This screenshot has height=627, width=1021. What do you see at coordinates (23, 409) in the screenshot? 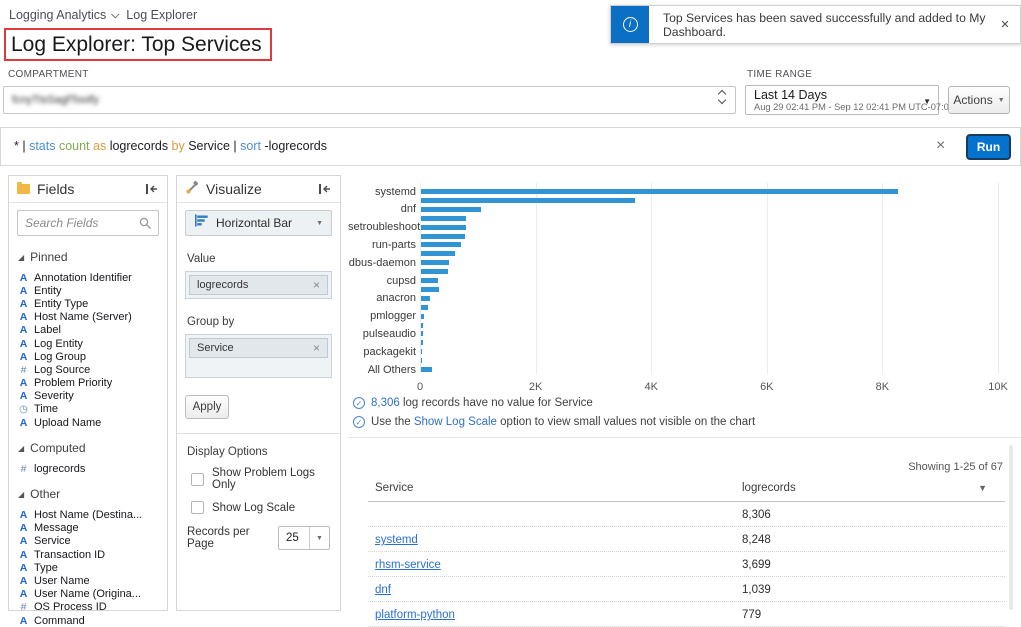
I see `clock-icon: ◷` at bounding box center [23, 409].